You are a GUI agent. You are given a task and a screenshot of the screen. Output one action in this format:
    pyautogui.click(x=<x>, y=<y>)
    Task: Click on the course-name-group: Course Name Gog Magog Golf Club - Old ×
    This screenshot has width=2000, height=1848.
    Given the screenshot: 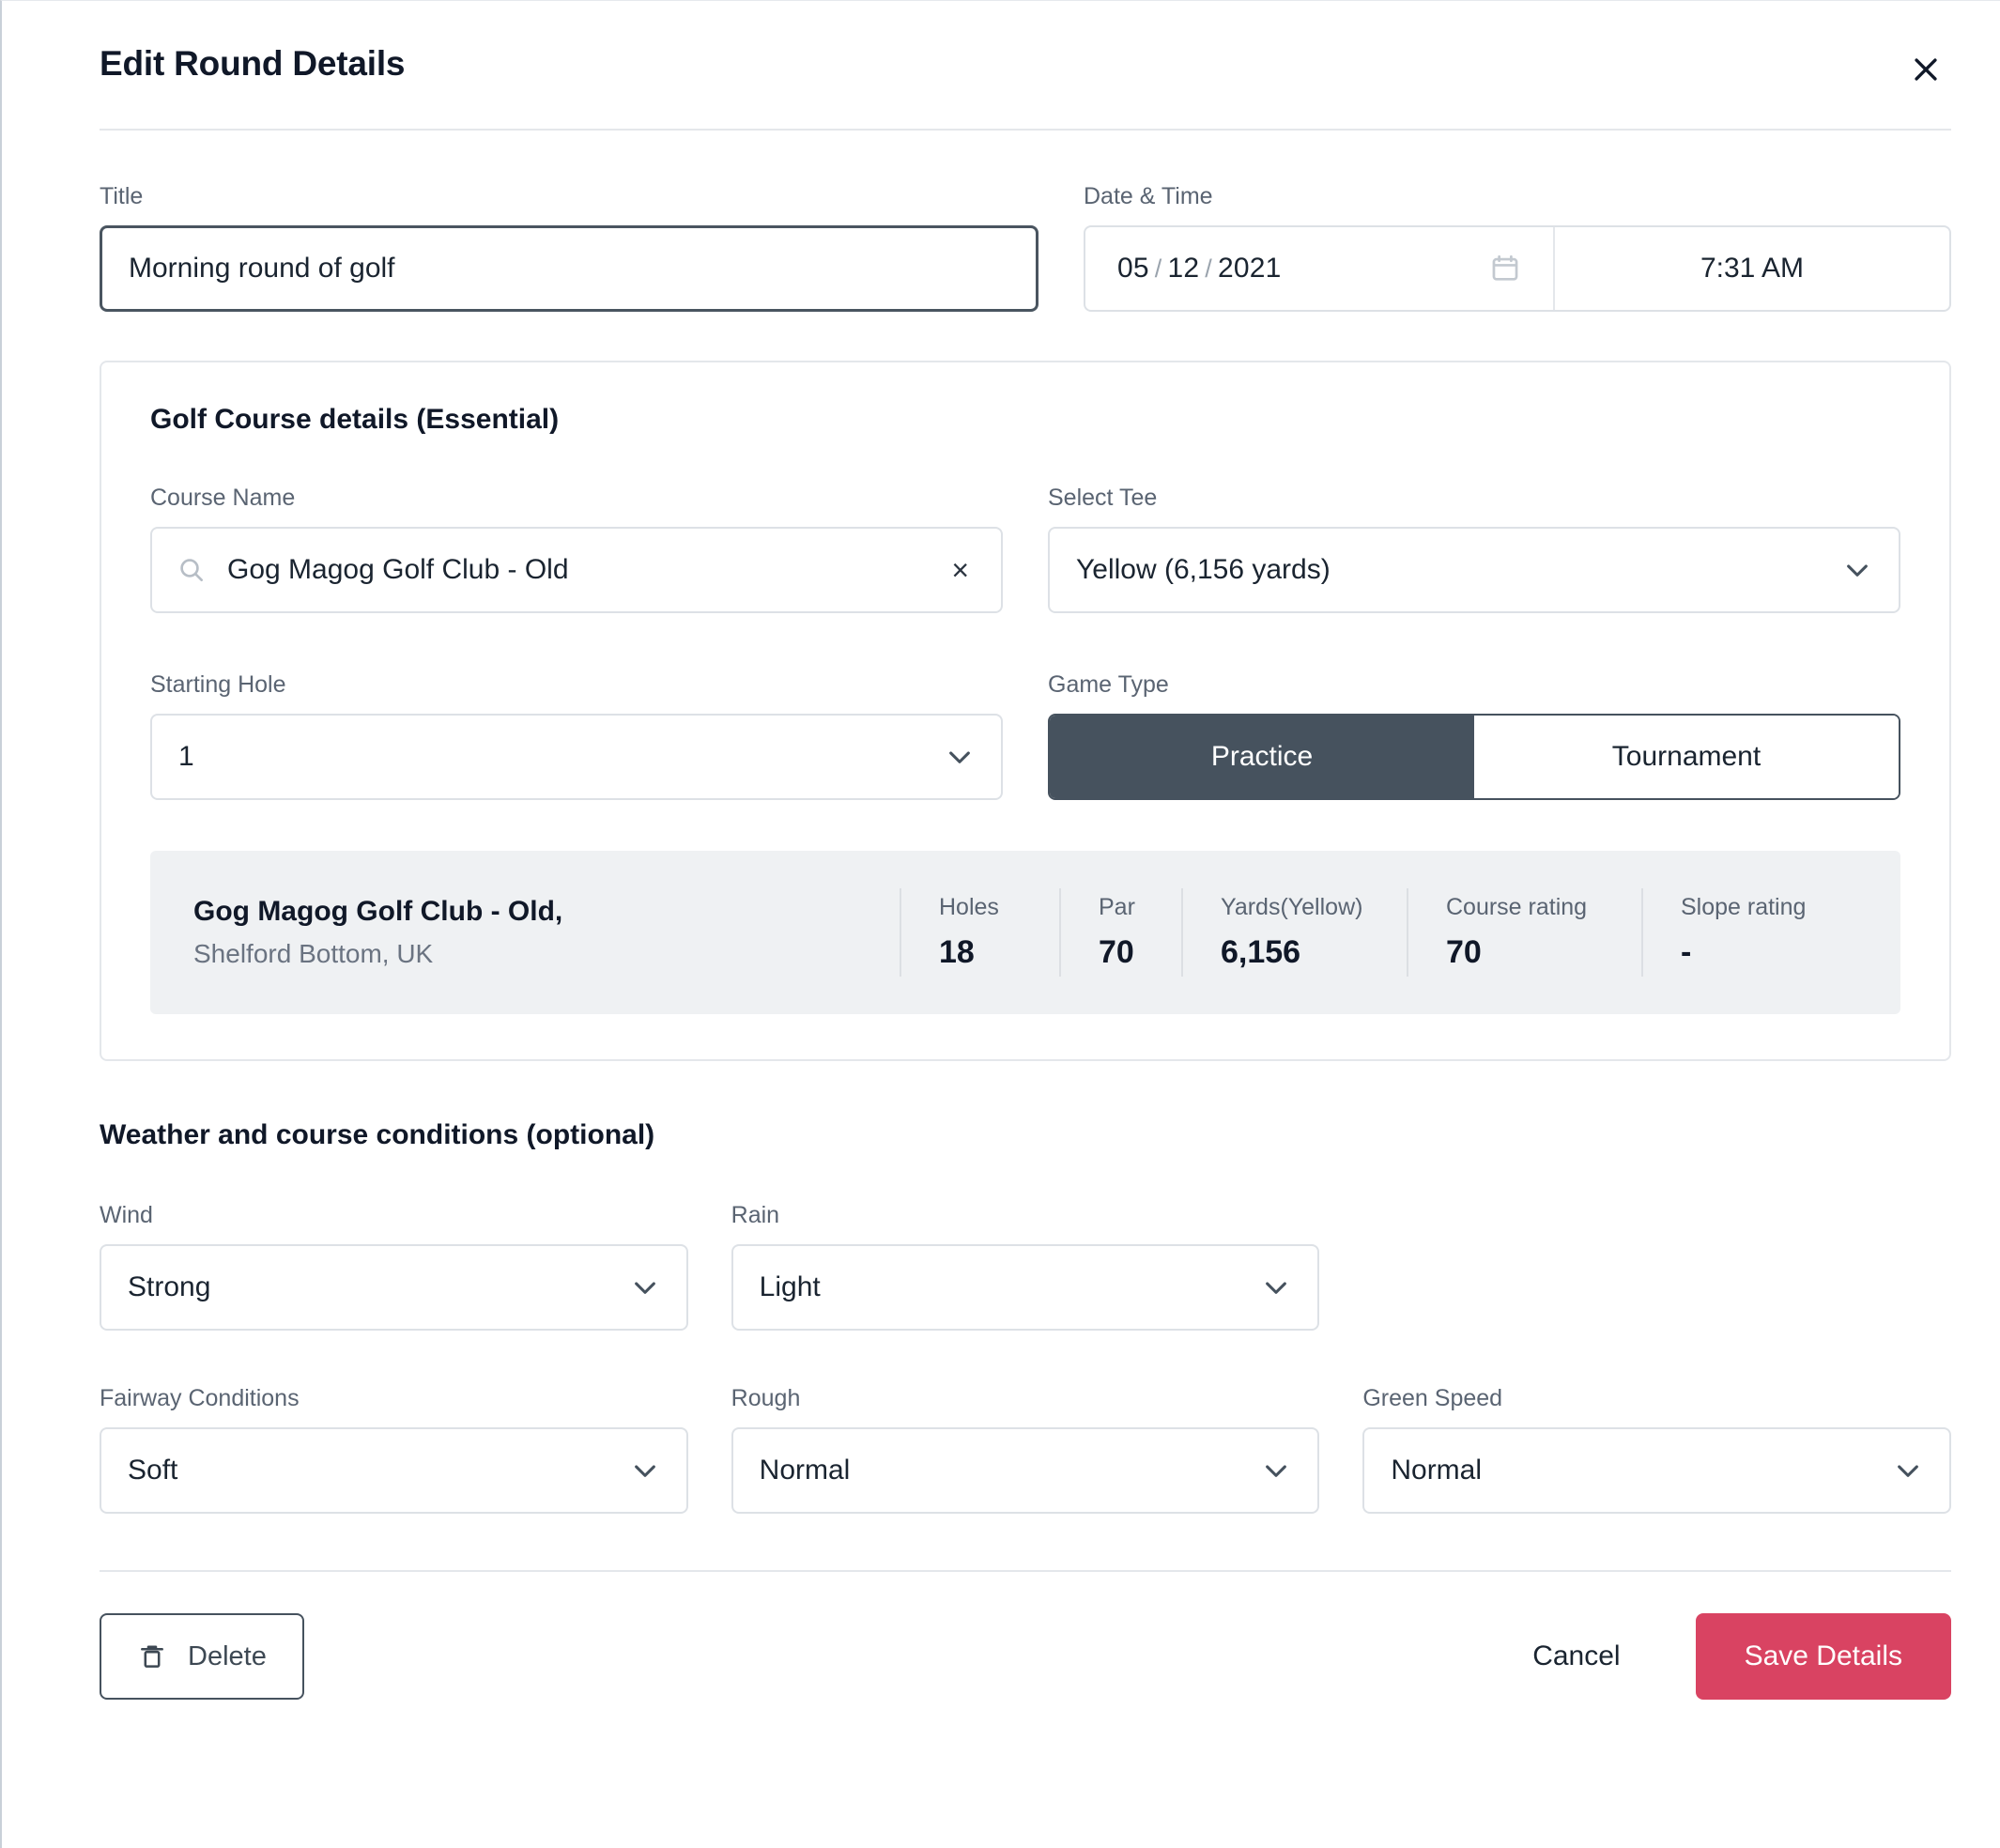 What is the action you would take?
    pyautogui.click(x=576, y=549)
    